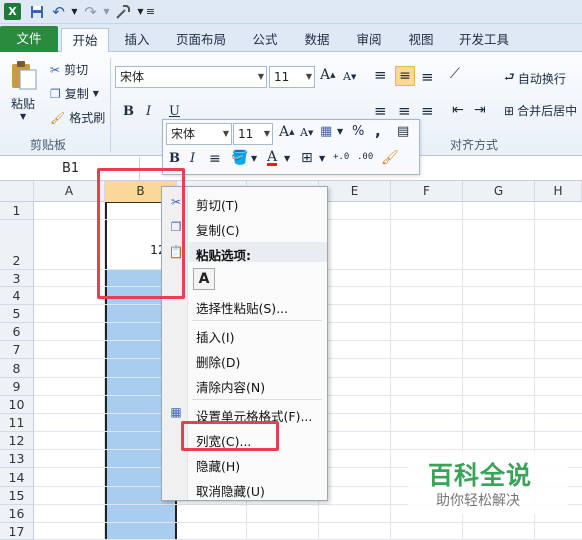 This screenshot has height=540, width=582. I want to click on redo-icon: ↷, so click(90, 12).